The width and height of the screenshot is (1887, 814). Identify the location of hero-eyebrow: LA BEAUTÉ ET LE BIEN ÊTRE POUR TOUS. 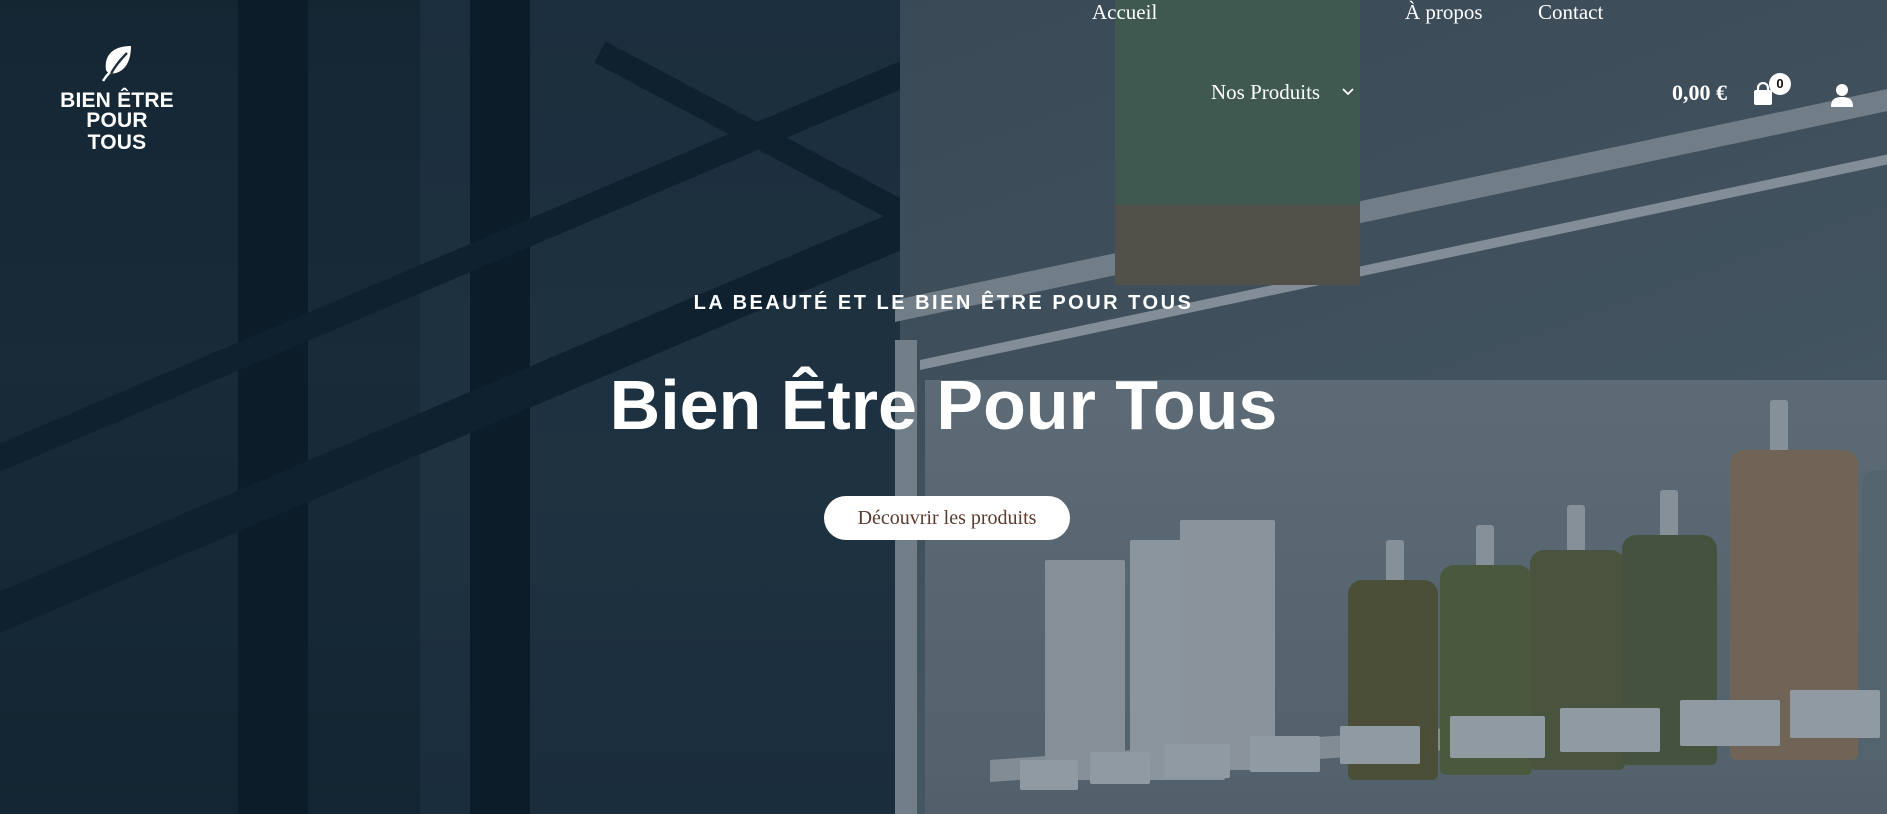
(943, 303).